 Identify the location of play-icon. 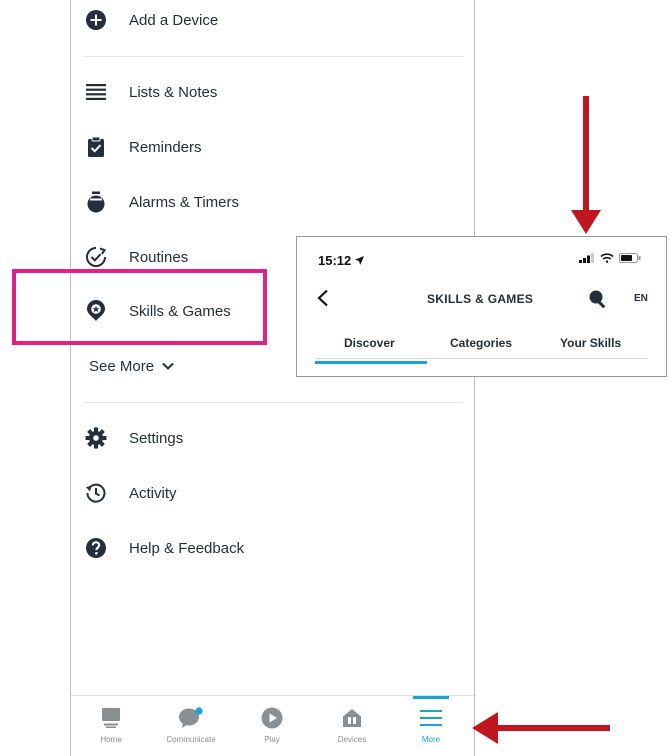
(272, 718).